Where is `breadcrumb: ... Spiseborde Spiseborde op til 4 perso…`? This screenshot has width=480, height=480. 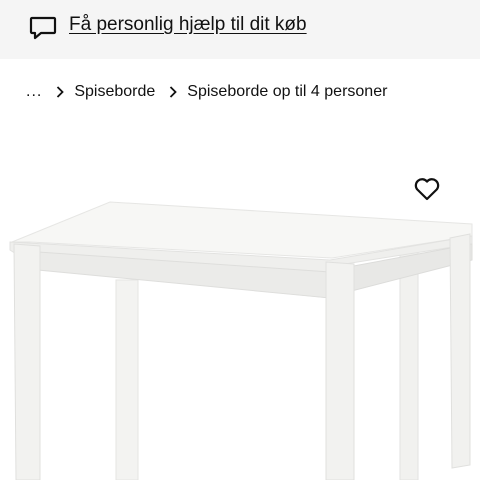 breadcrumb: ... Spiseborde Spiseborde op til 4 perso… is located at coordinates (206, 92).